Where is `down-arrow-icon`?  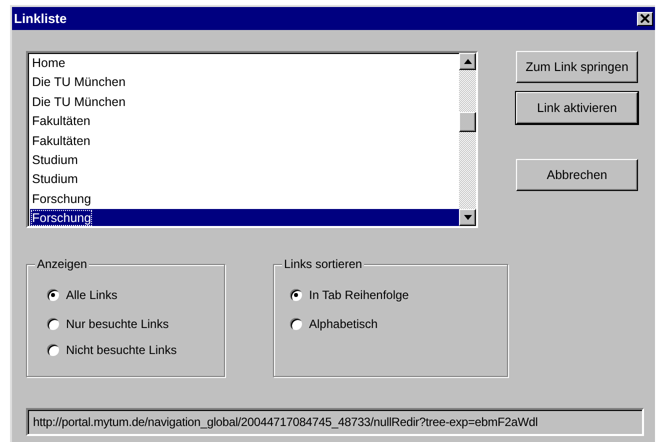 down-arrow-icon is located at coordinates (468, 217).